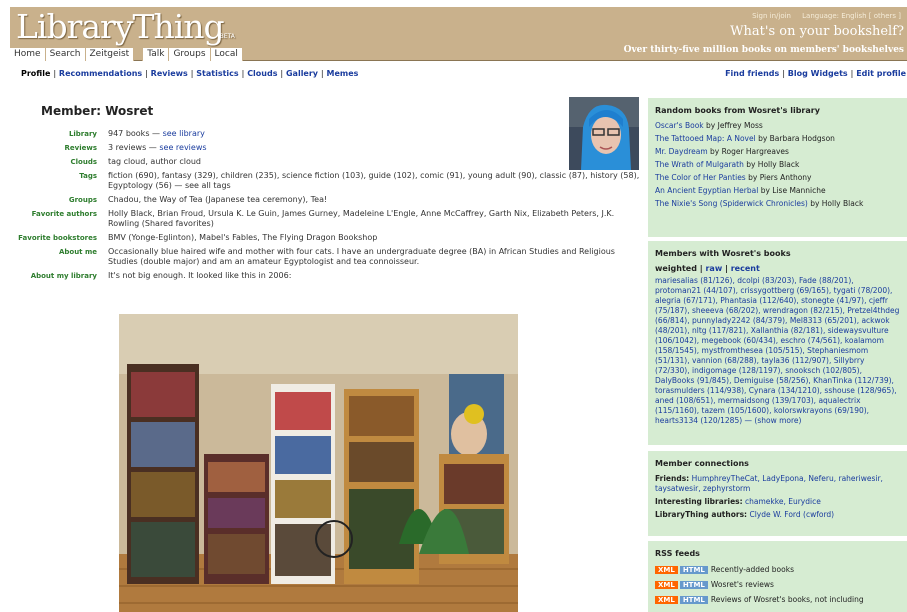 The width and height of the screenshot is (907, 612). Describe the element at coordinates (745, 268) in the screenshot. I see `recent-tab: recent` at that location.